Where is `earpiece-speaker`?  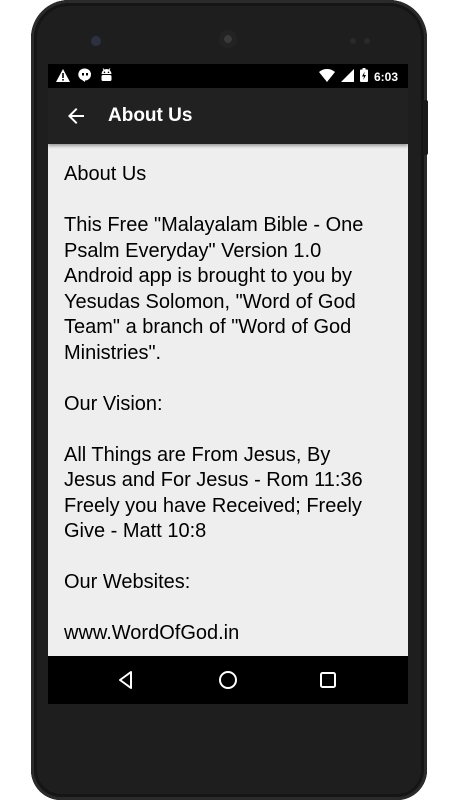
earpiece-speaker is located at coordinates (228, 39).